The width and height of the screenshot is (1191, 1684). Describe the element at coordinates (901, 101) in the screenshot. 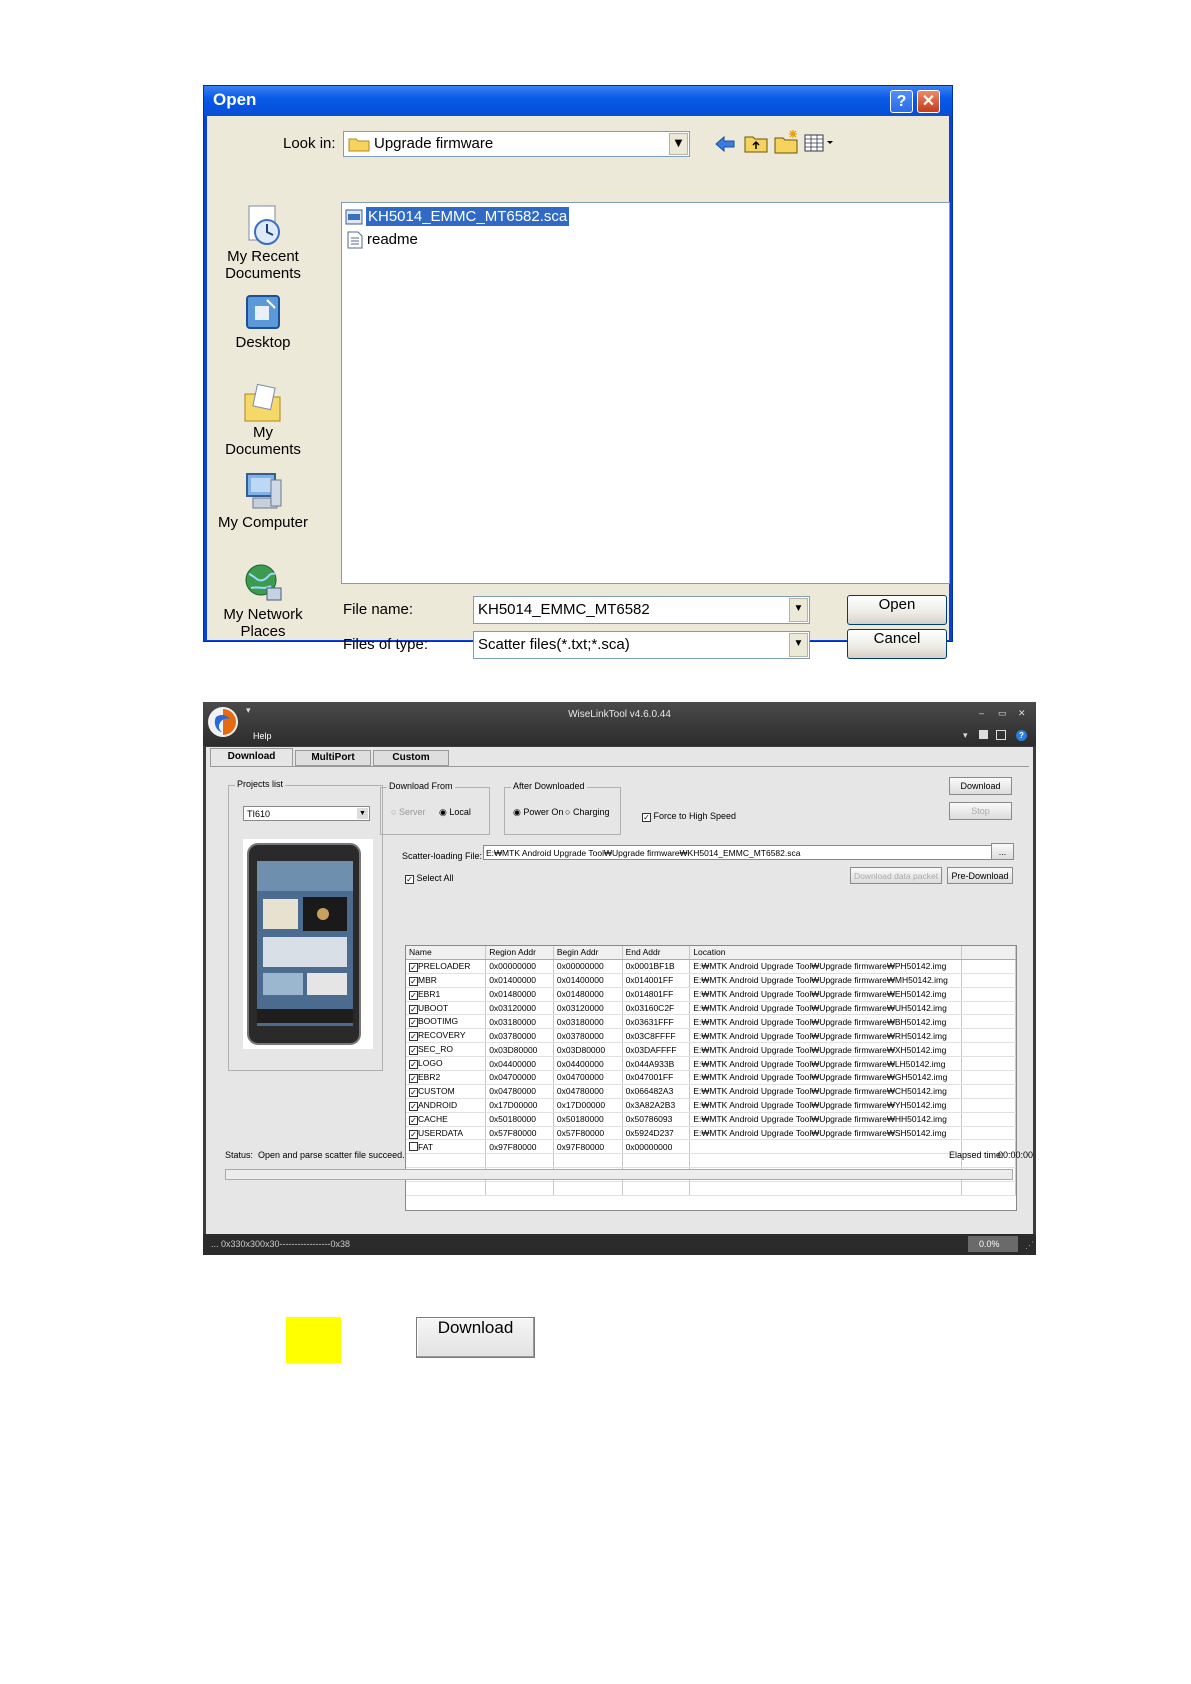

I see `help-button: ?` at that location.